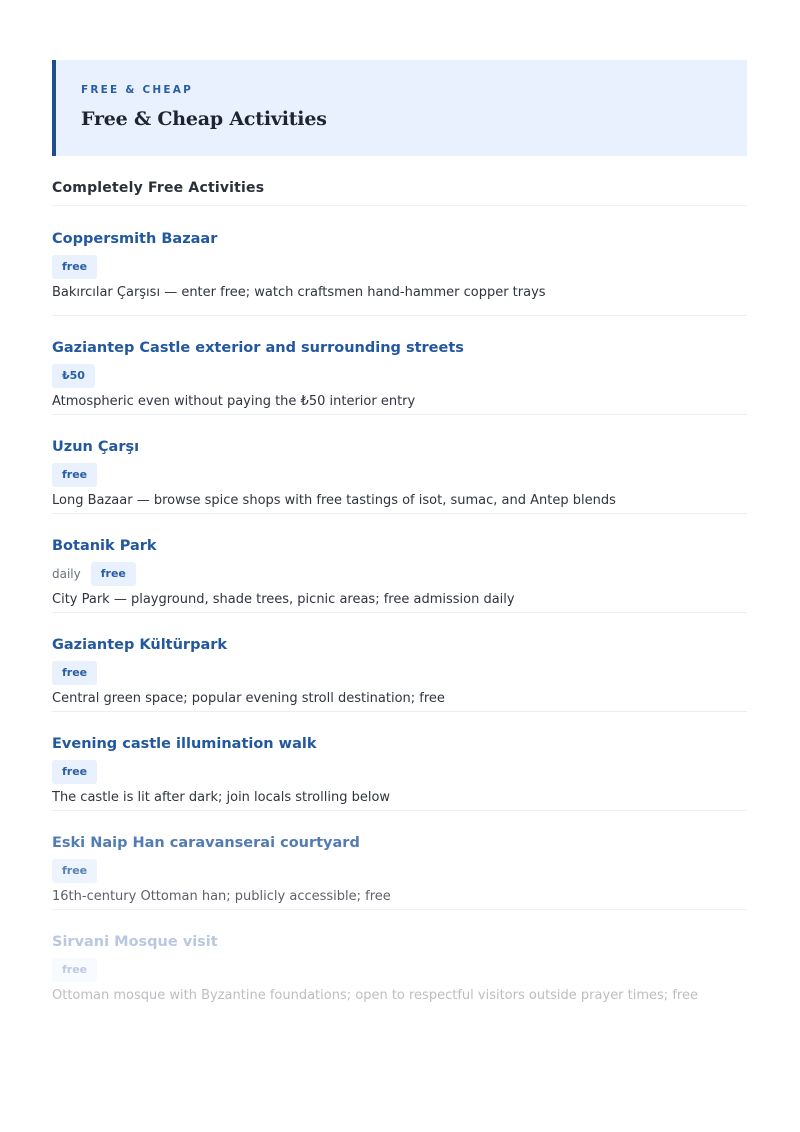 Image resolution: width=800 pixels, height=1132 pixels. What do you see at coordinates (399, 376) in the screenshot?
I see `activity-meta: ₺50` at bounding box center [399, 376].